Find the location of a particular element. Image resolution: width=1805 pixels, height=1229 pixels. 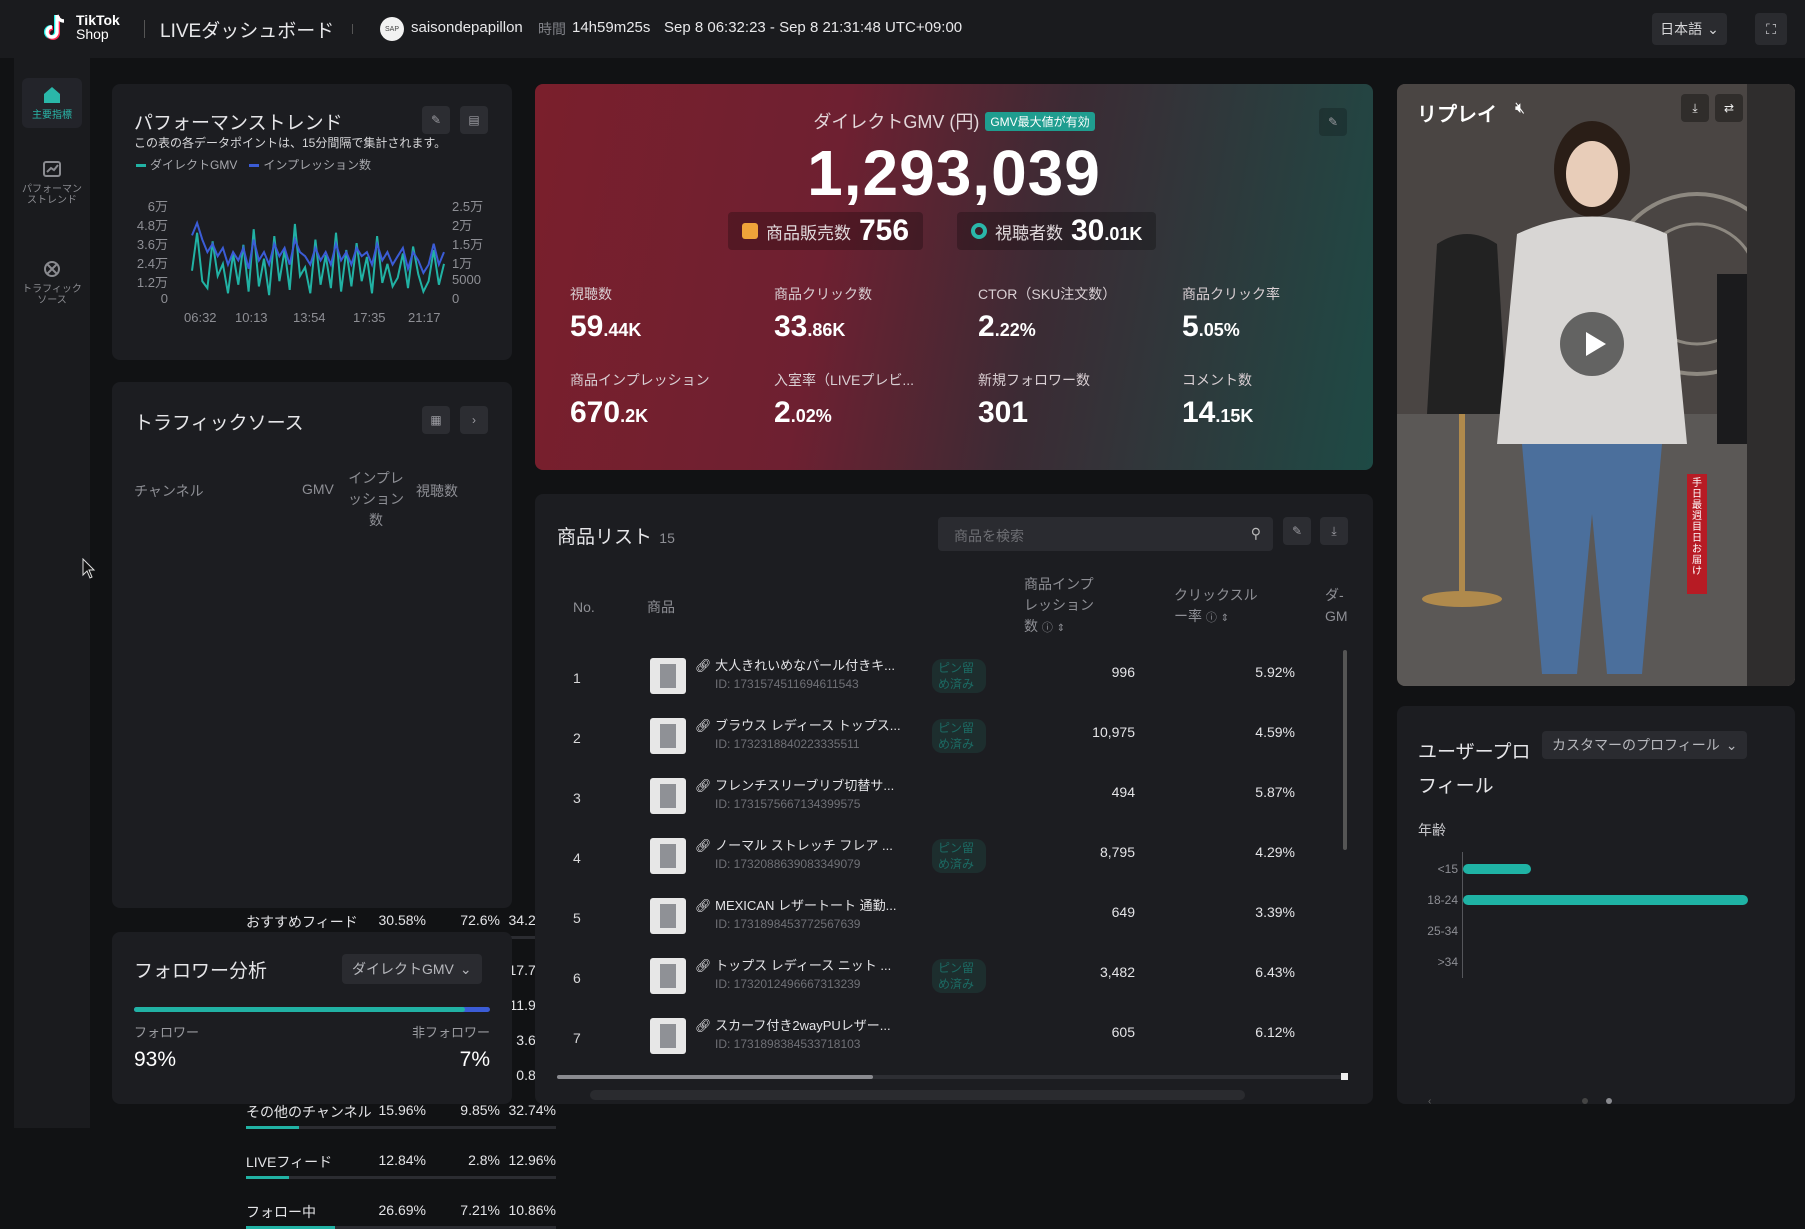

horizontal-scrollbar-thumb is located at coordinates (715, 1077).